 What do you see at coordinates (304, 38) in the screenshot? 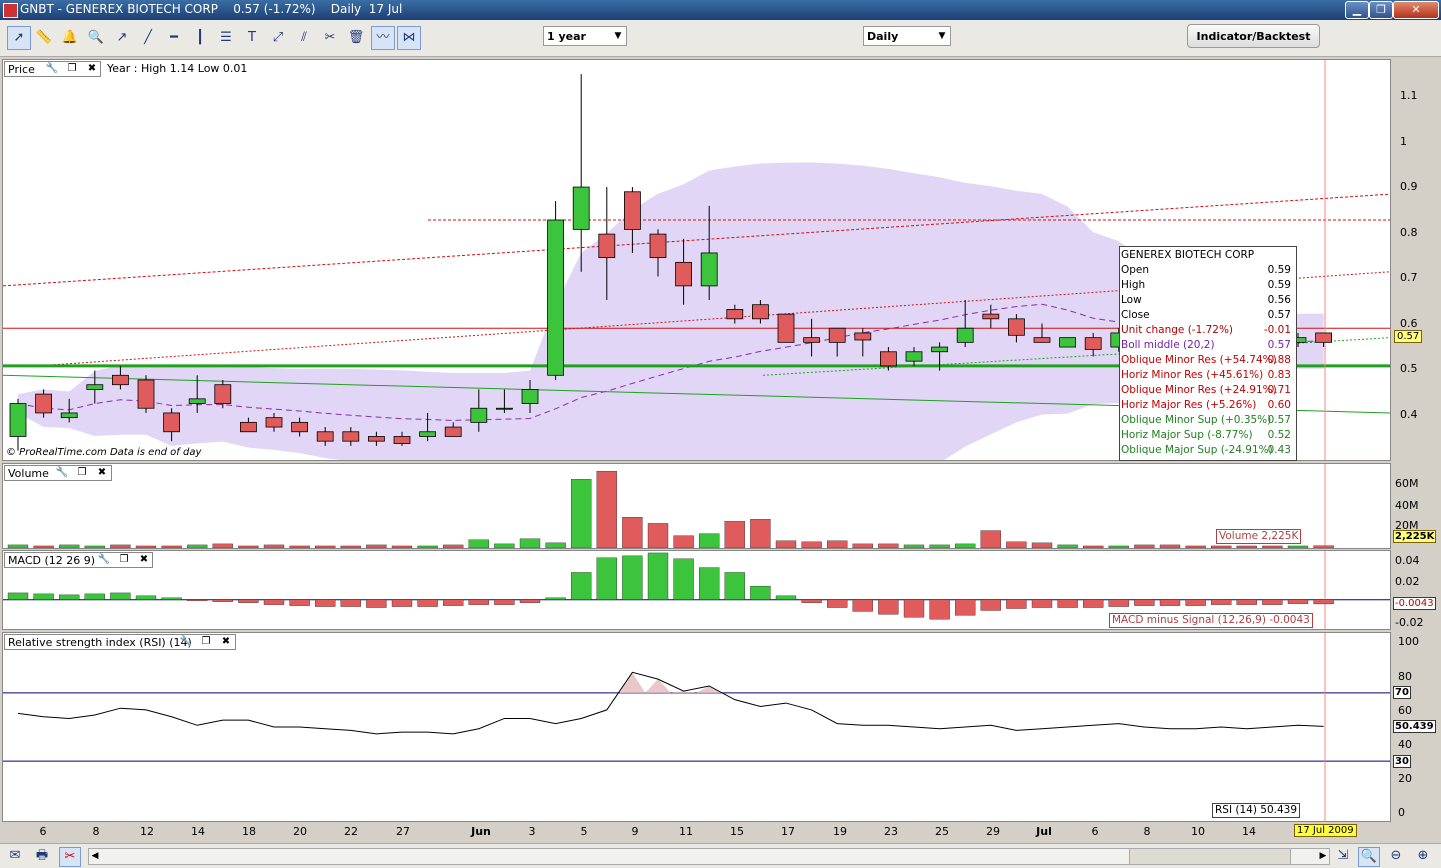
I see `channel-icon: ⫽` at bounding box center [304, 38].